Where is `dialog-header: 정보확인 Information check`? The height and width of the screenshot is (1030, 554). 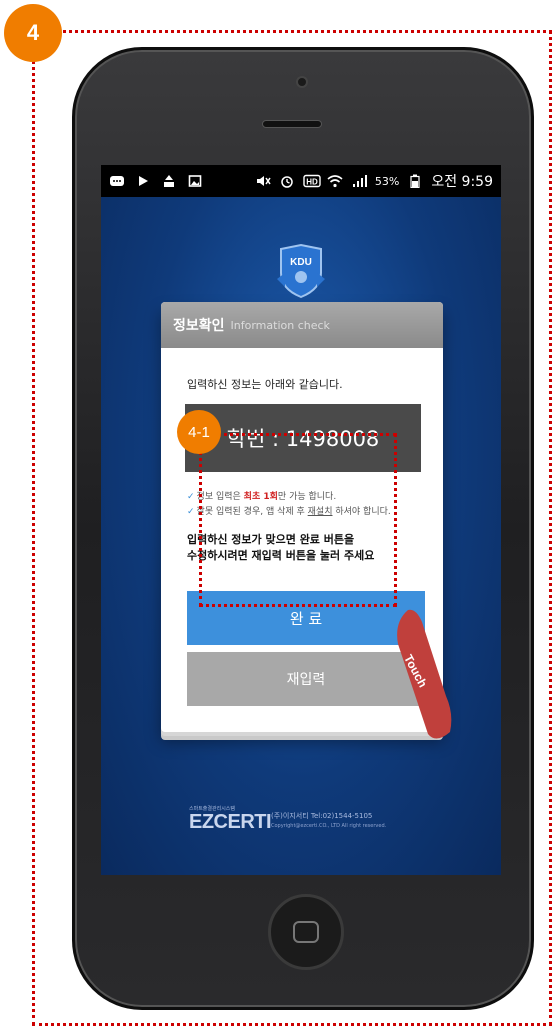
dialog-header: 정보확인 Information check is located at coordinates (302, 325).